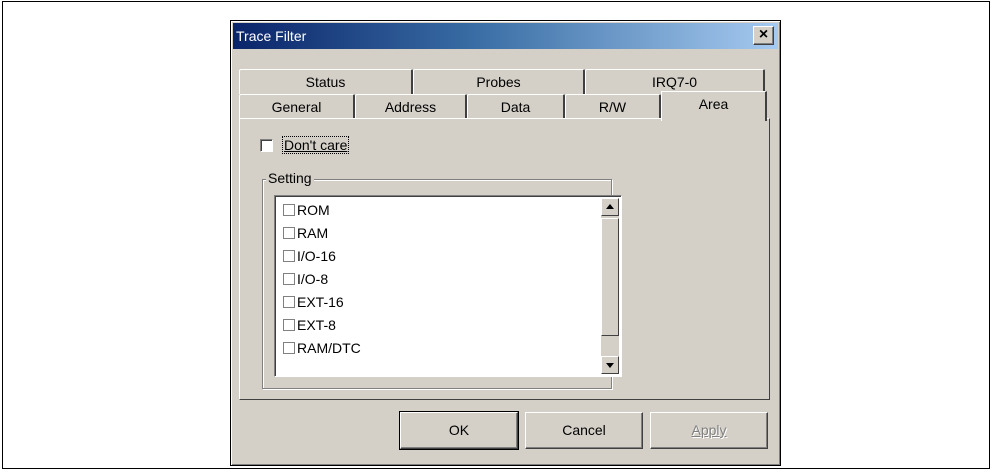  I want to click on ok-label: OK, so click(459, 430).